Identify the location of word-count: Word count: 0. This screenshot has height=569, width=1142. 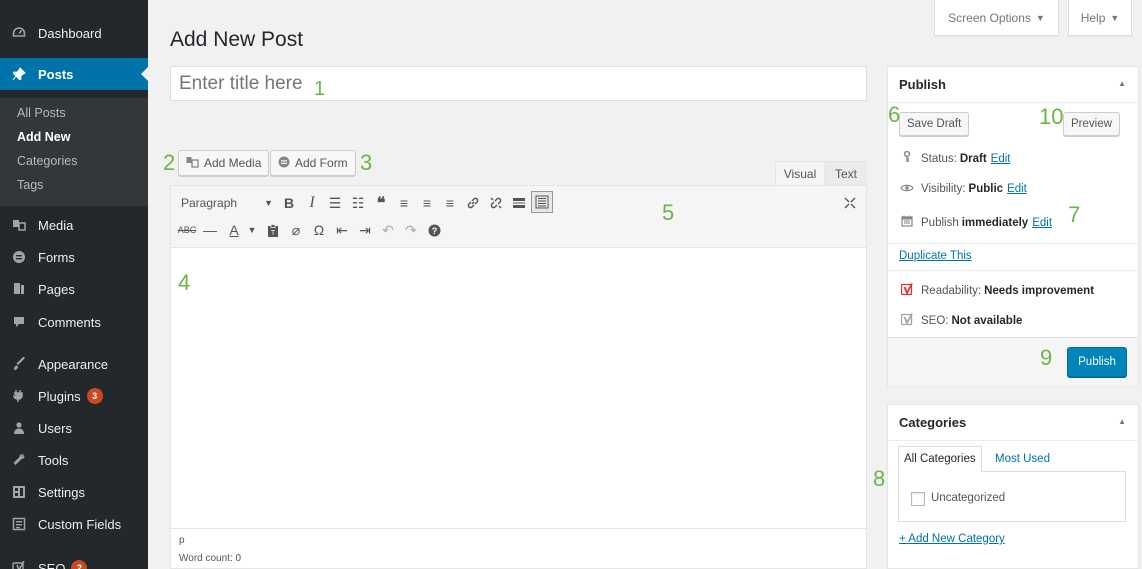
(210, 558).